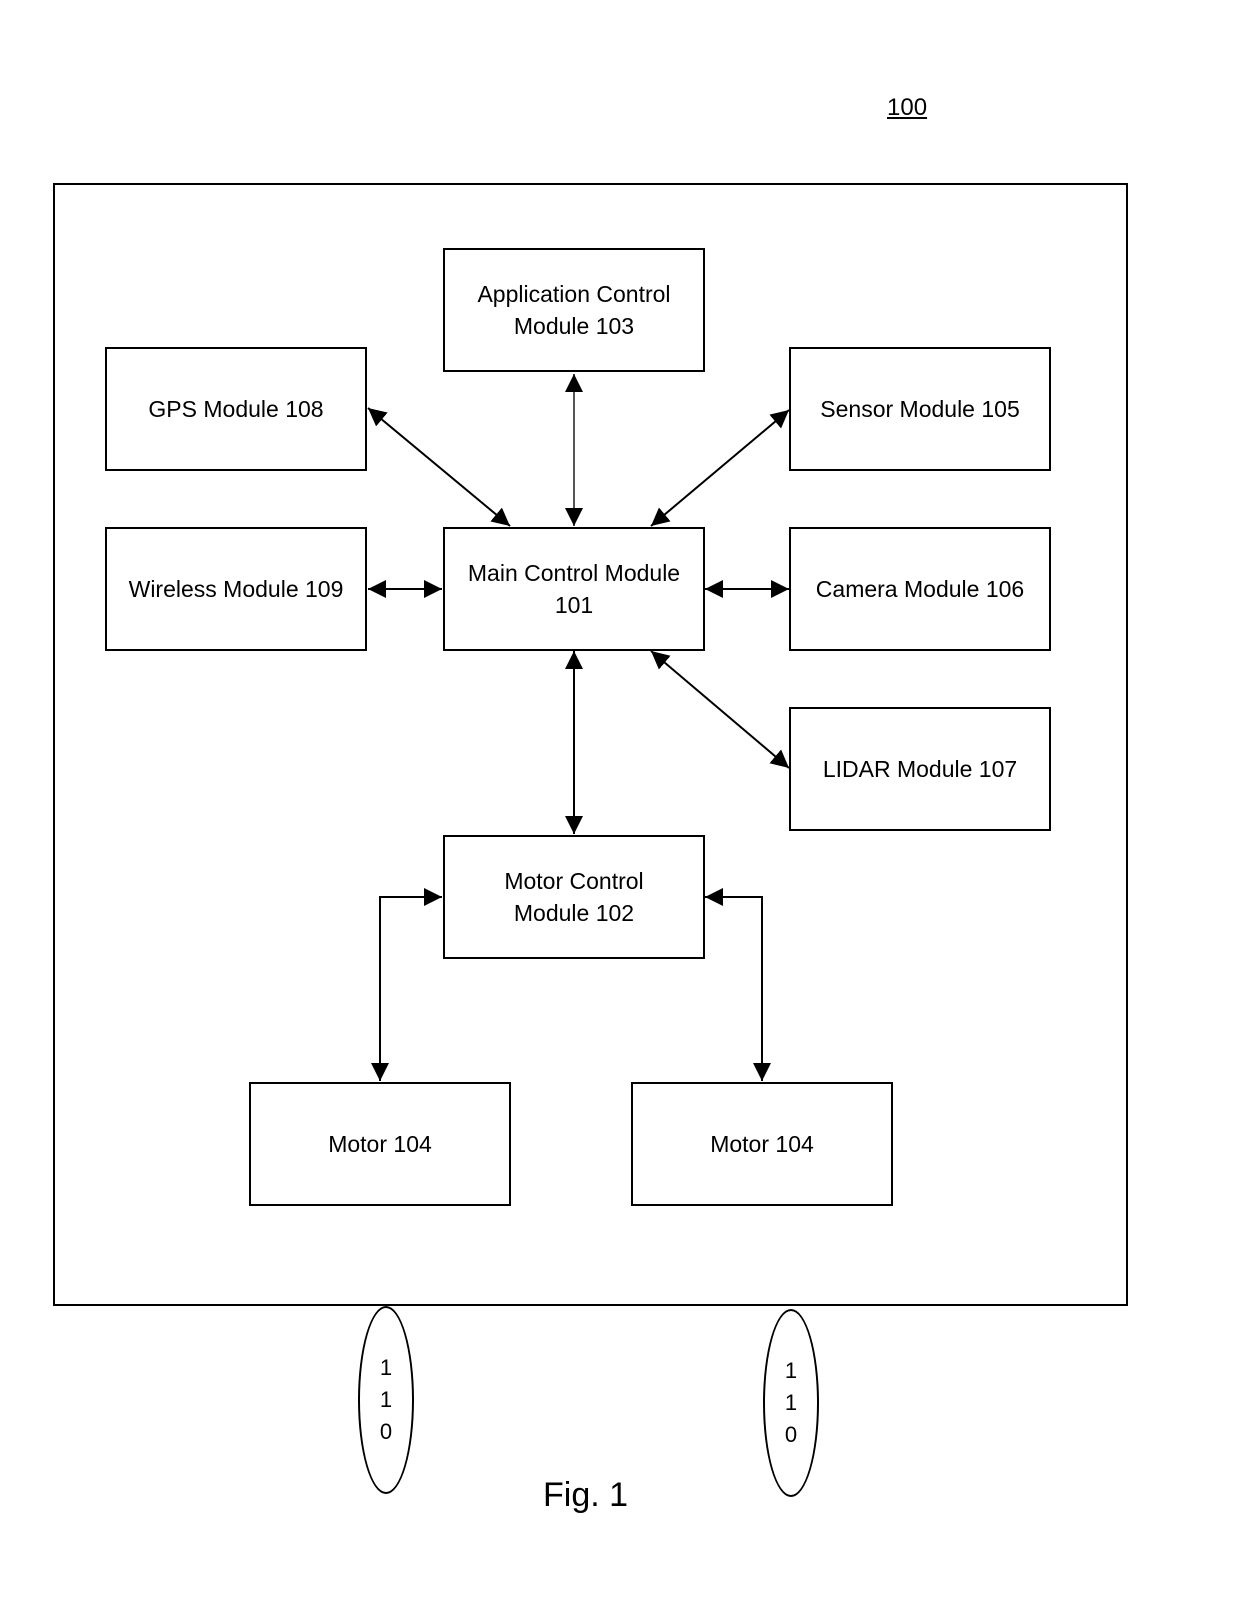 The width and height of the screenshot is (1240, 1610). I want to click on wireless-module-label: Wireless Module 109, so click(236, 589).